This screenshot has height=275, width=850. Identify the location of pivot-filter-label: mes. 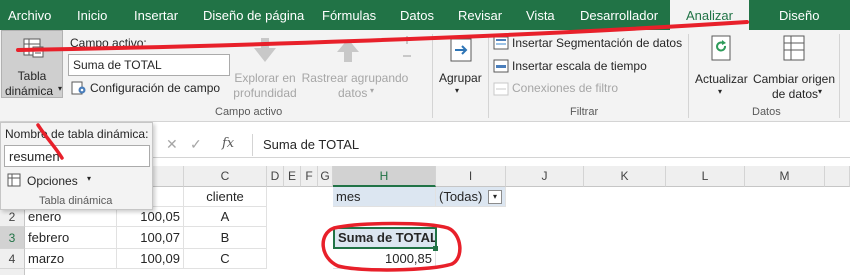
(384, 197).